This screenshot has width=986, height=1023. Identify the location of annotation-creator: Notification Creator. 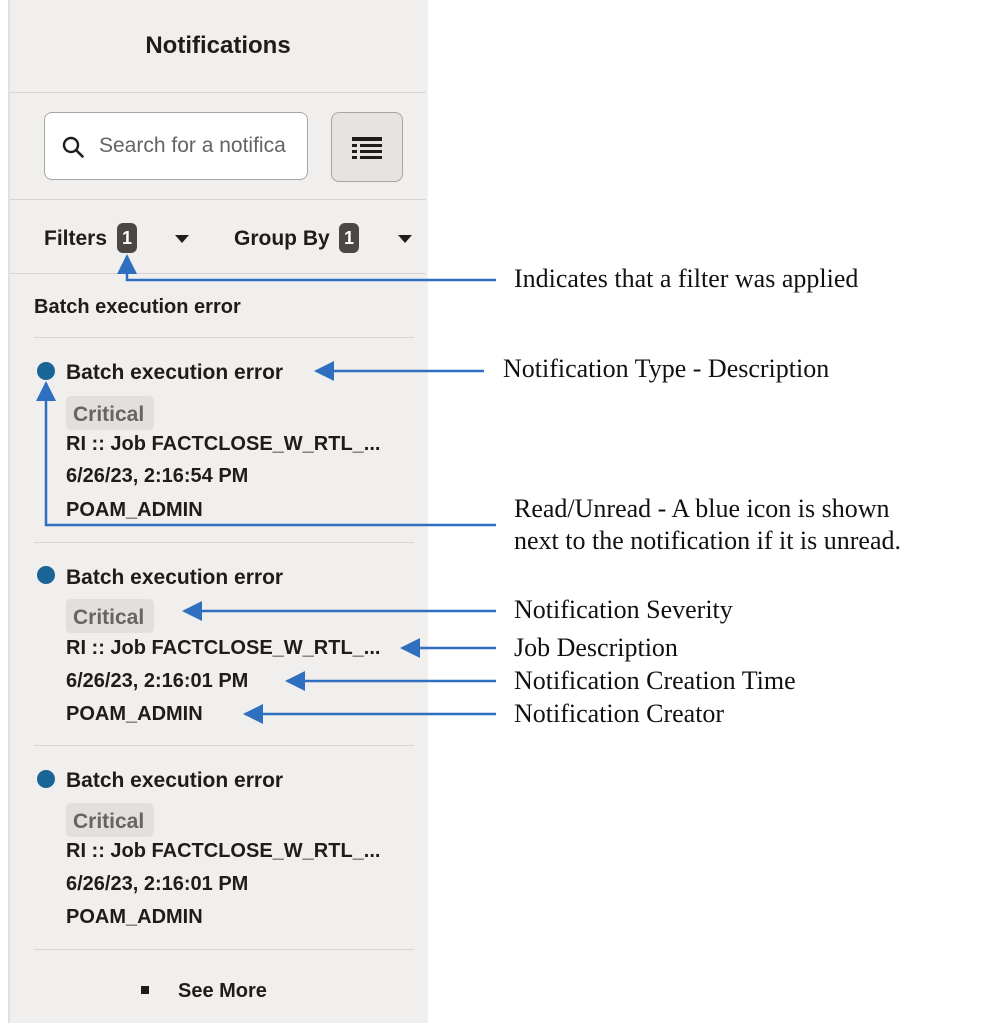
(619, 713).